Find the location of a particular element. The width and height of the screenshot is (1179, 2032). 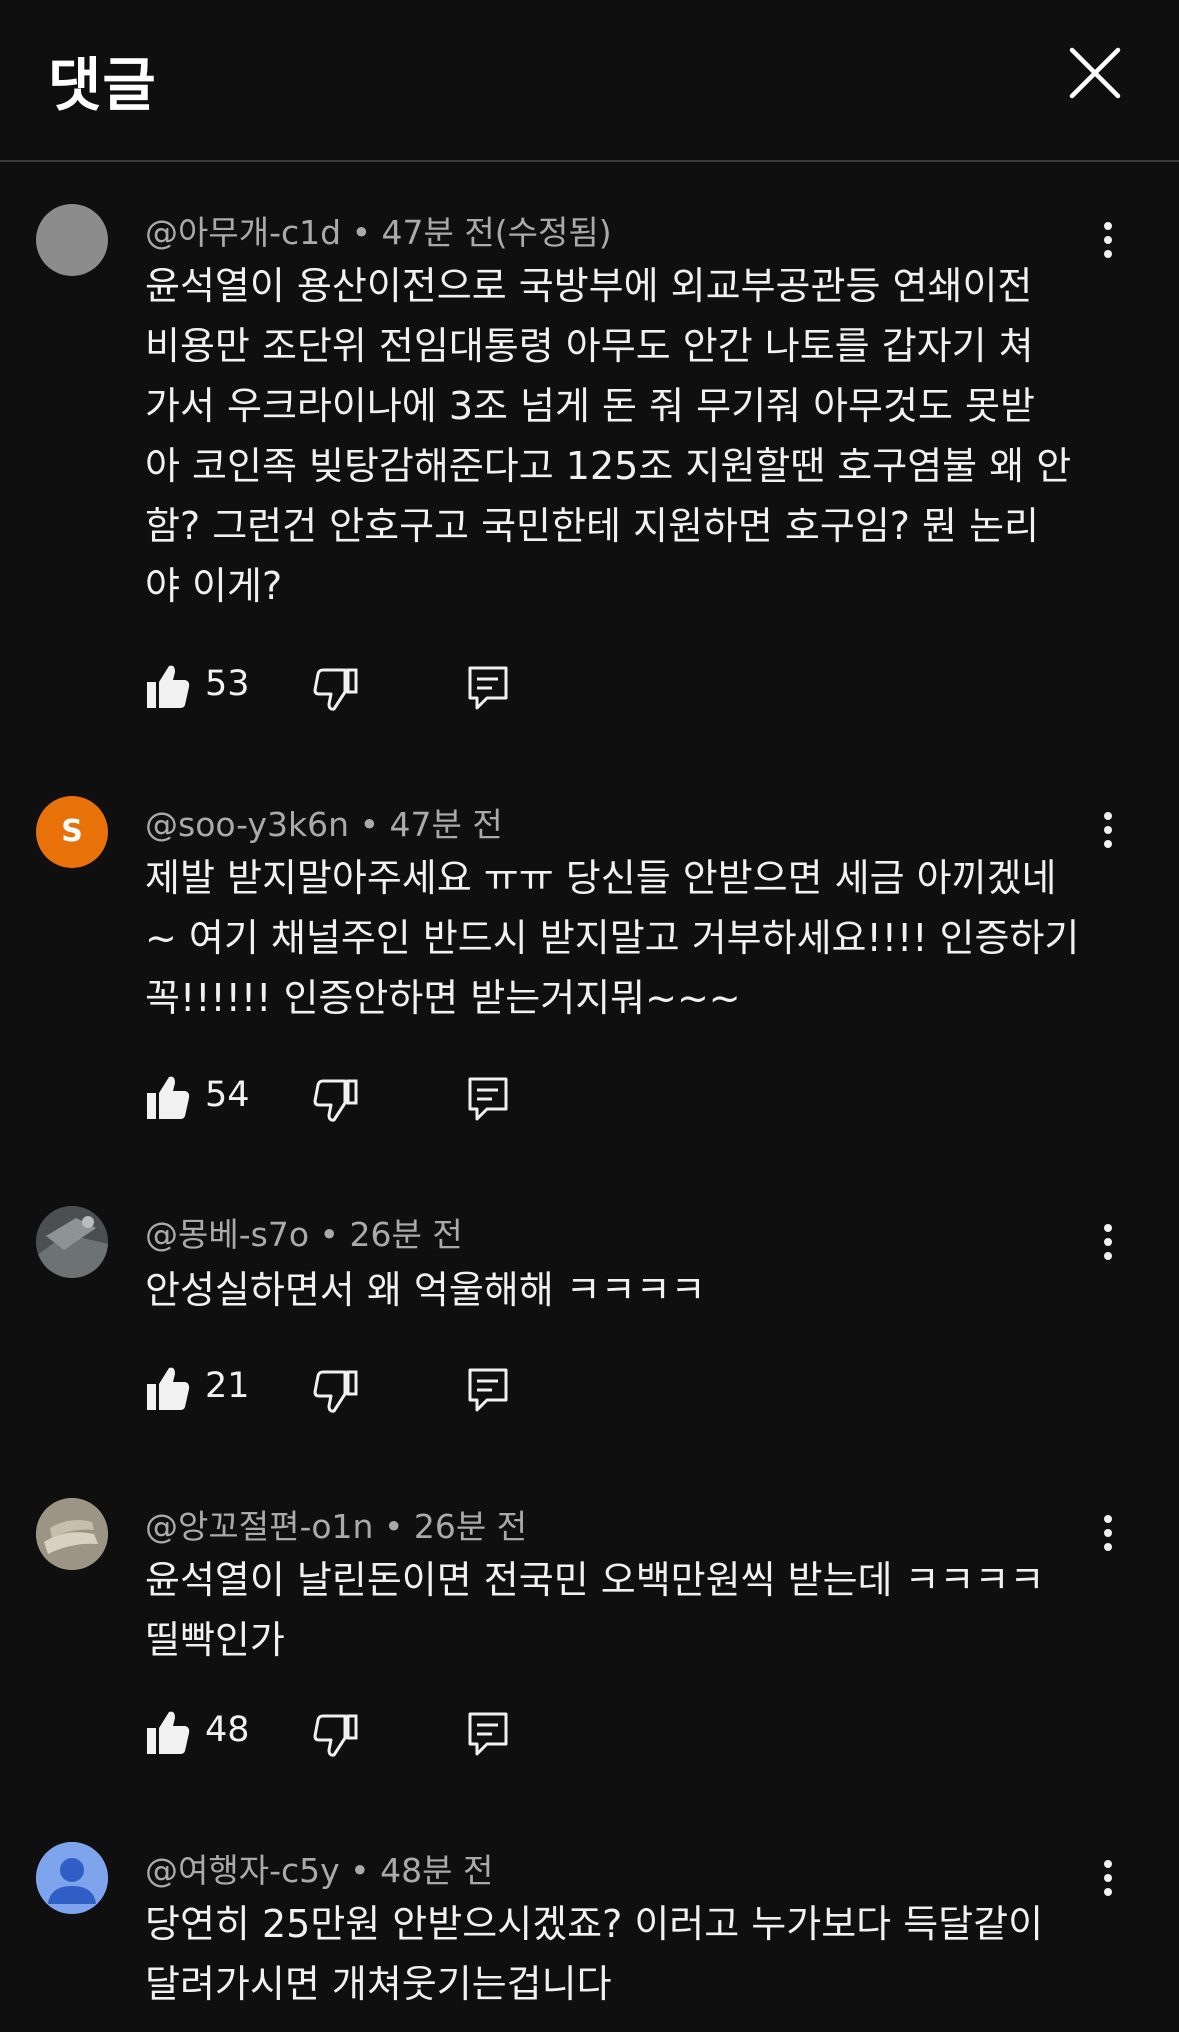

comment-actions: 21 is located at coordinates (405, 1390).